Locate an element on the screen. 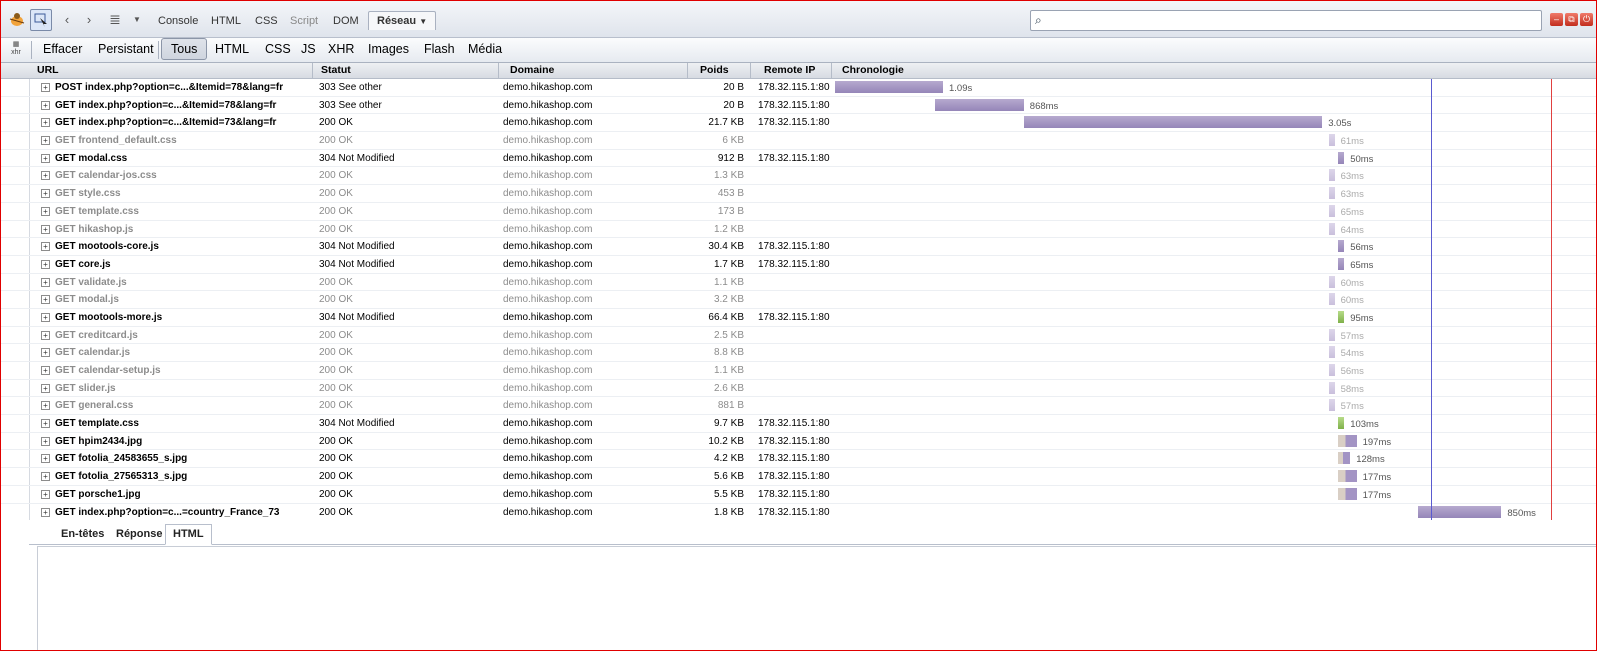 Image resolution: width=1597 pixels, height=651 pixels. menu-icon: ≣ is located at coordinates (115, 19).